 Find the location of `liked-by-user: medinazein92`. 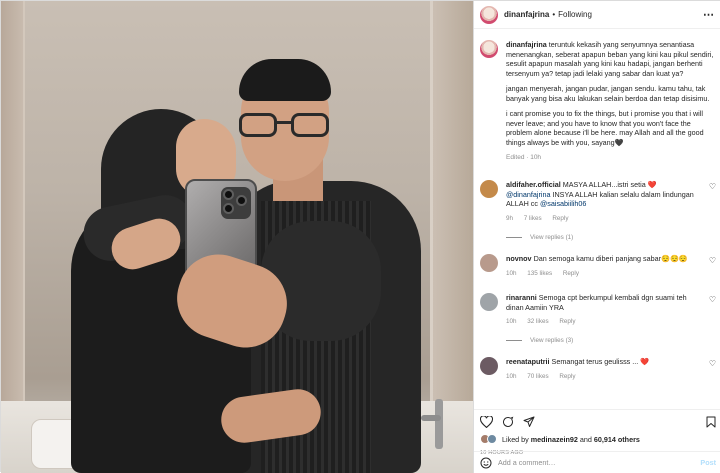

liked-by-user: medinazein92 is located at coordinates (554, 439).